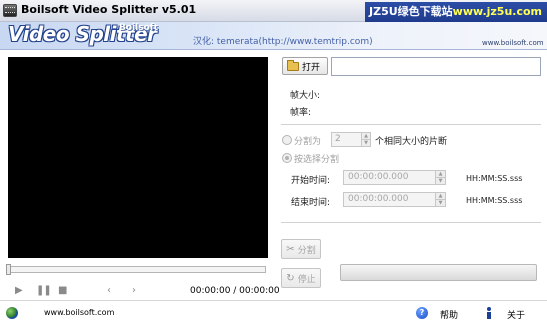 This screenshot has height=333, width=547. What do you see at coordinates (378, 199) in the screenshot?
I see `end-time-value: 00:00:00.000` at bounding box center [378, 199].